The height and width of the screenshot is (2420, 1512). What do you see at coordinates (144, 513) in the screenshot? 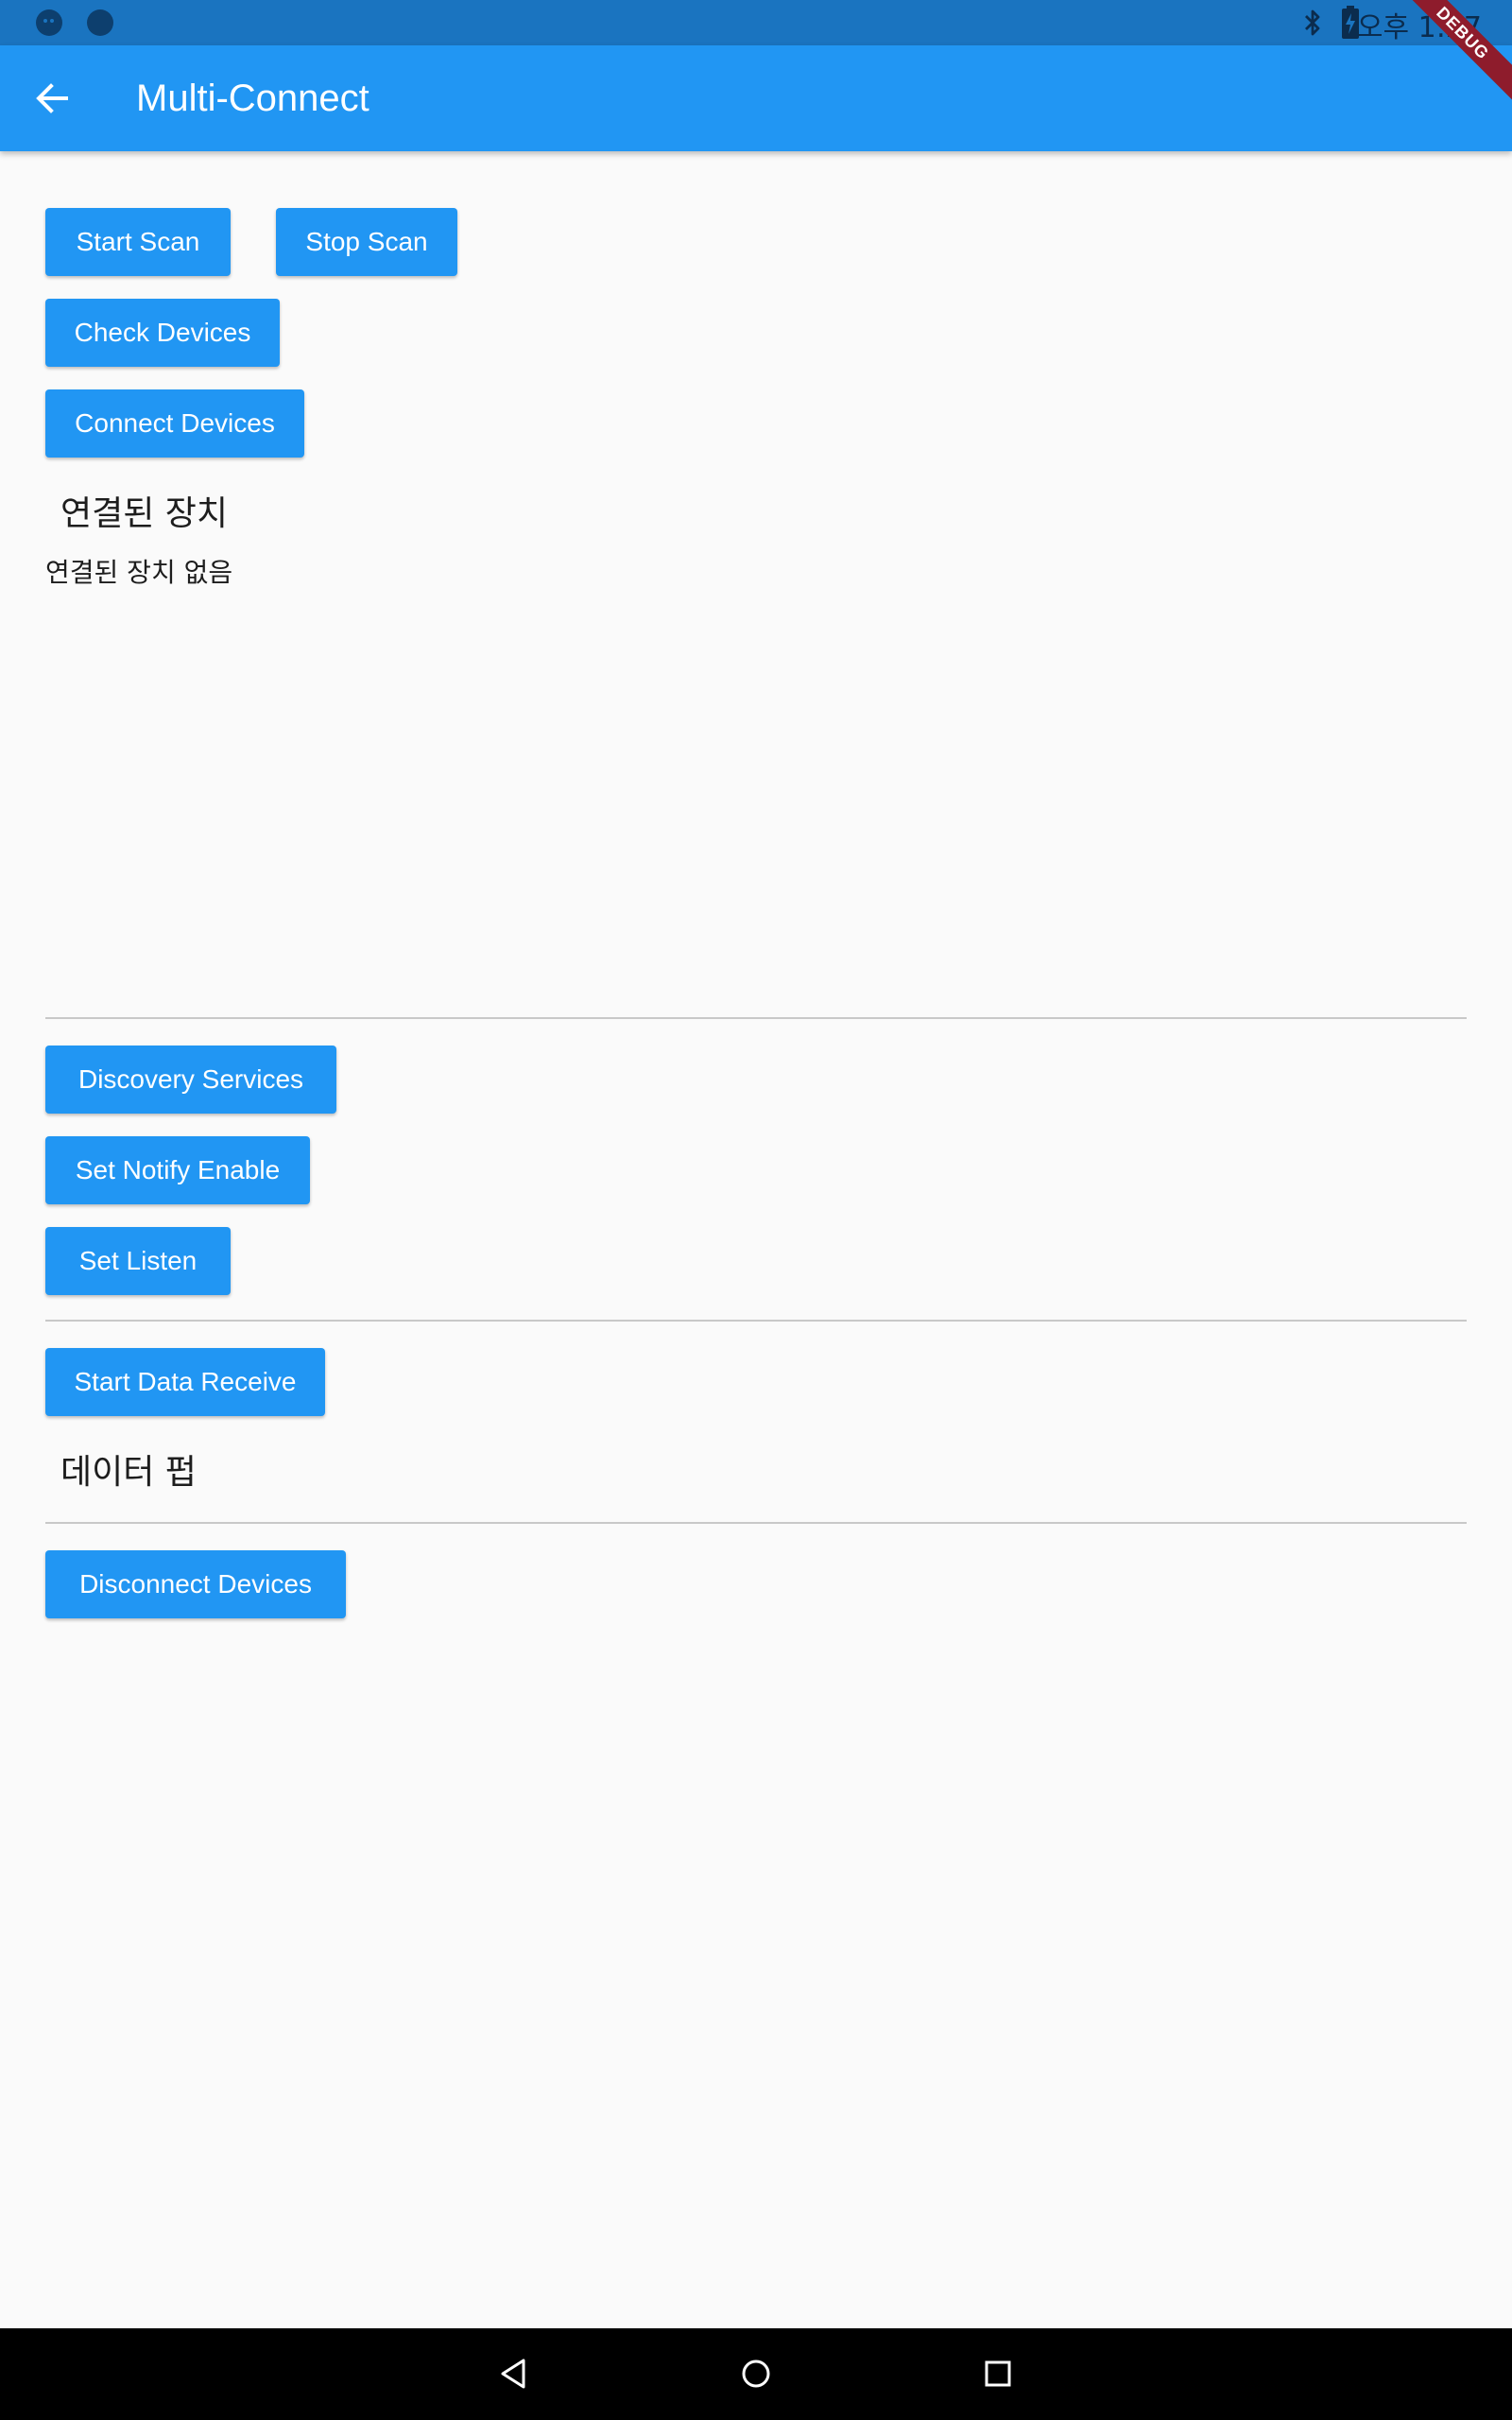
I see `connected-devices-heading: 연결된 장치` at bounding box center [144, 513].